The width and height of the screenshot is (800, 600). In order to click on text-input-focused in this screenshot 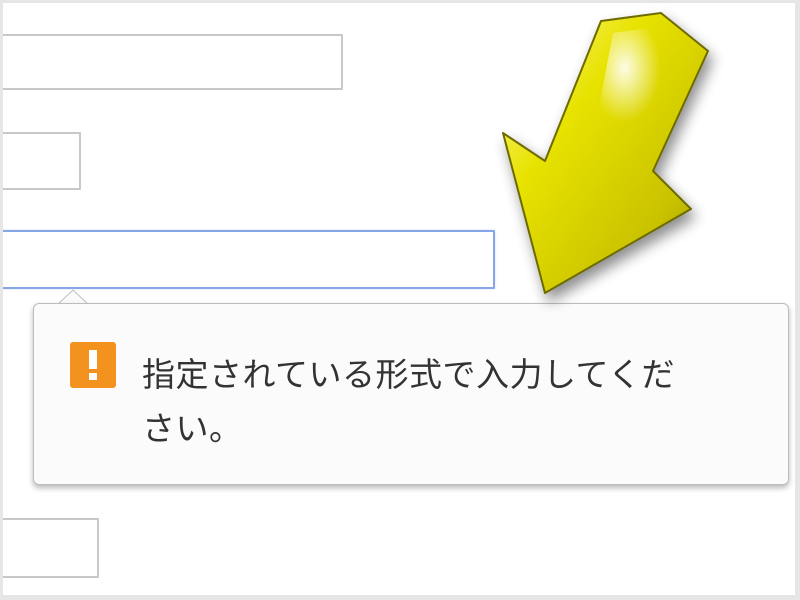, I will do `click(249, 259)`.